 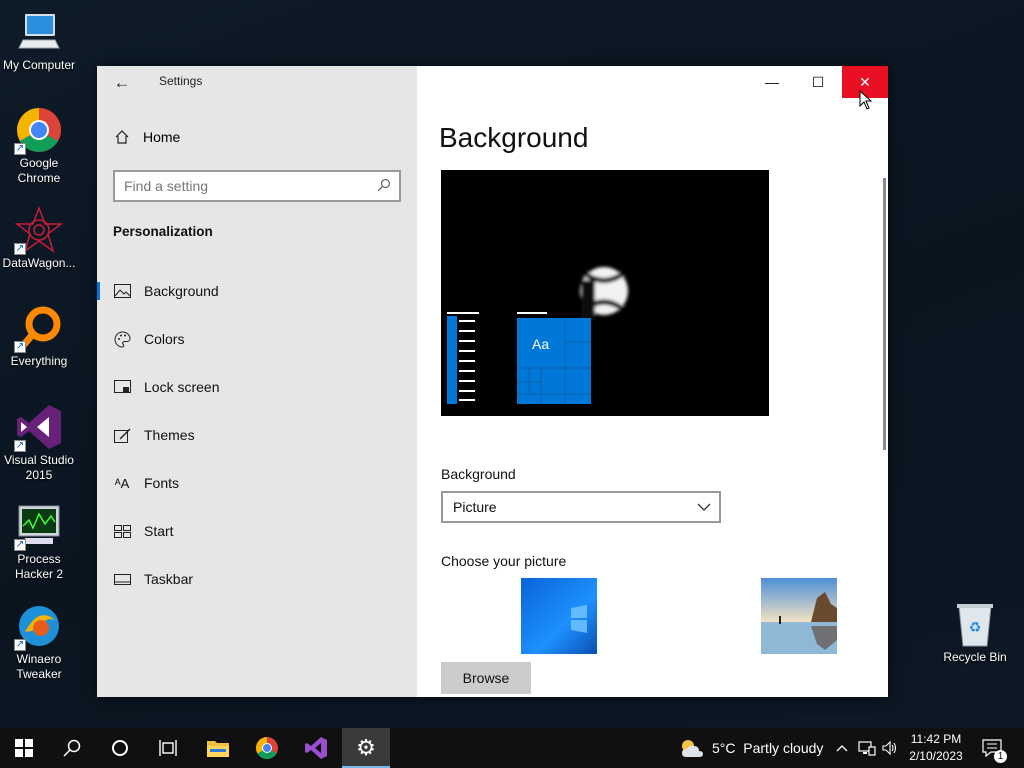 I want to click on scrollbar, so click(x=884, y=314).